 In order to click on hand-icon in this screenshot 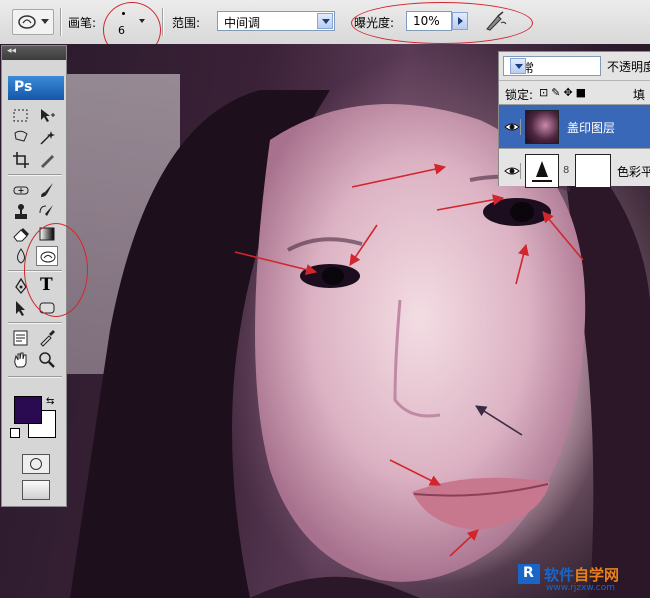, I will do `click(21, 360)`.